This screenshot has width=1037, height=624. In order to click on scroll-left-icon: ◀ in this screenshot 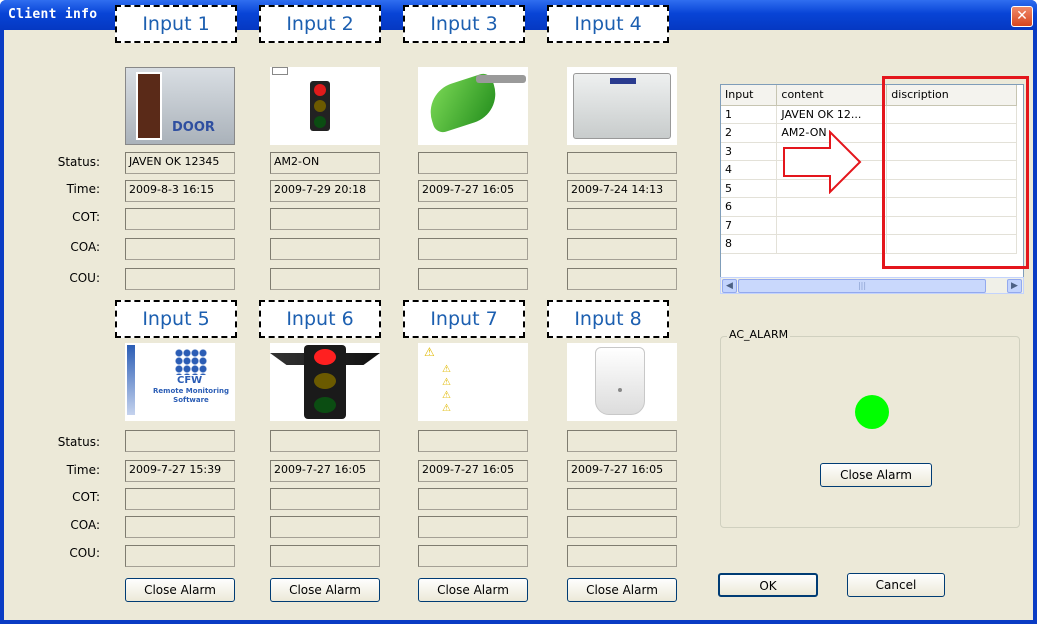, I will do `click(729, 286)`.